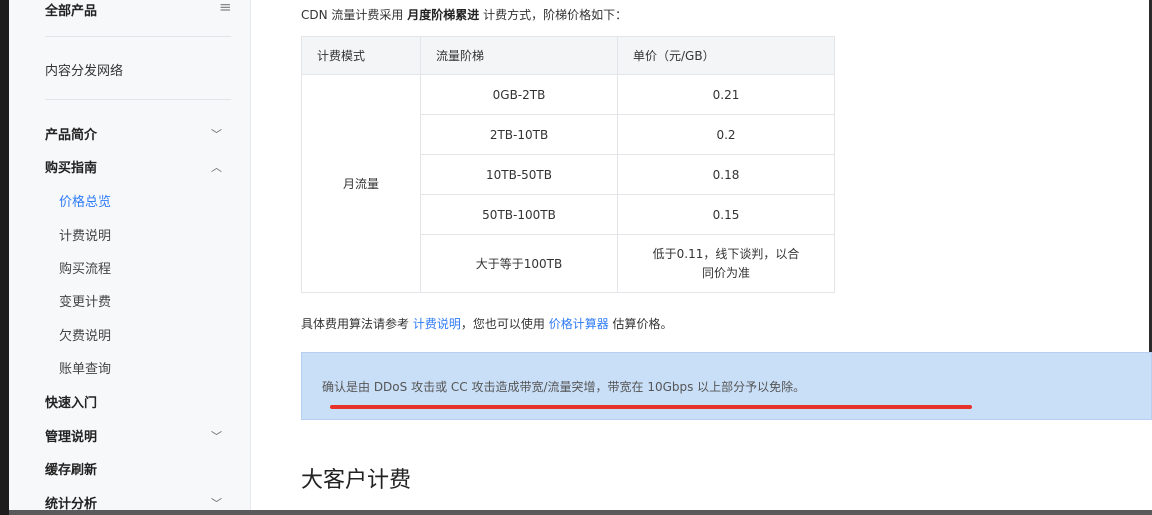 This screenshot has height=515, width=1152. Describe the element at coordinates (85, 267) in the screenshot. I see `sidebar-subitem-purchase-flow: 购买流程` at that location.